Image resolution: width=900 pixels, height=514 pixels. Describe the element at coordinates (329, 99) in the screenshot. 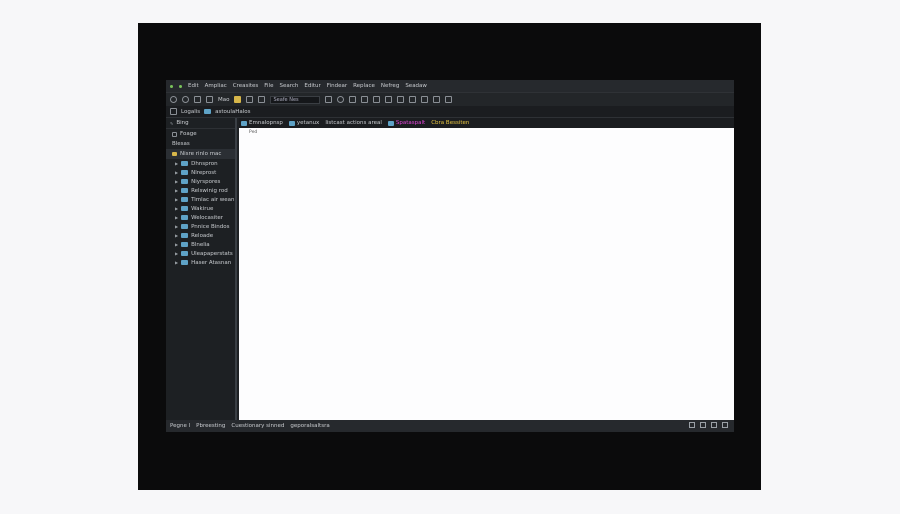

I see `format-icon` at that location.